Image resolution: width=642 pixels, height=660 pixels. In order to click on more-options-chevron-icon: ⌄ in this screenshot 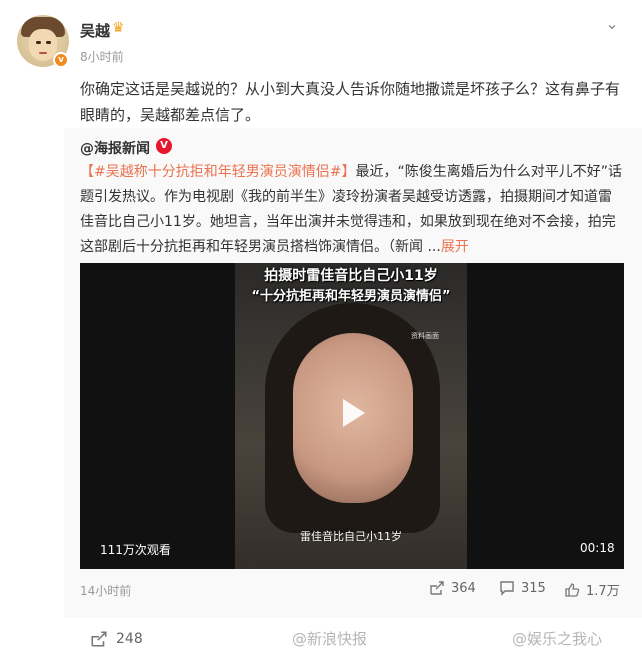, I will do `click(612, 24)`.